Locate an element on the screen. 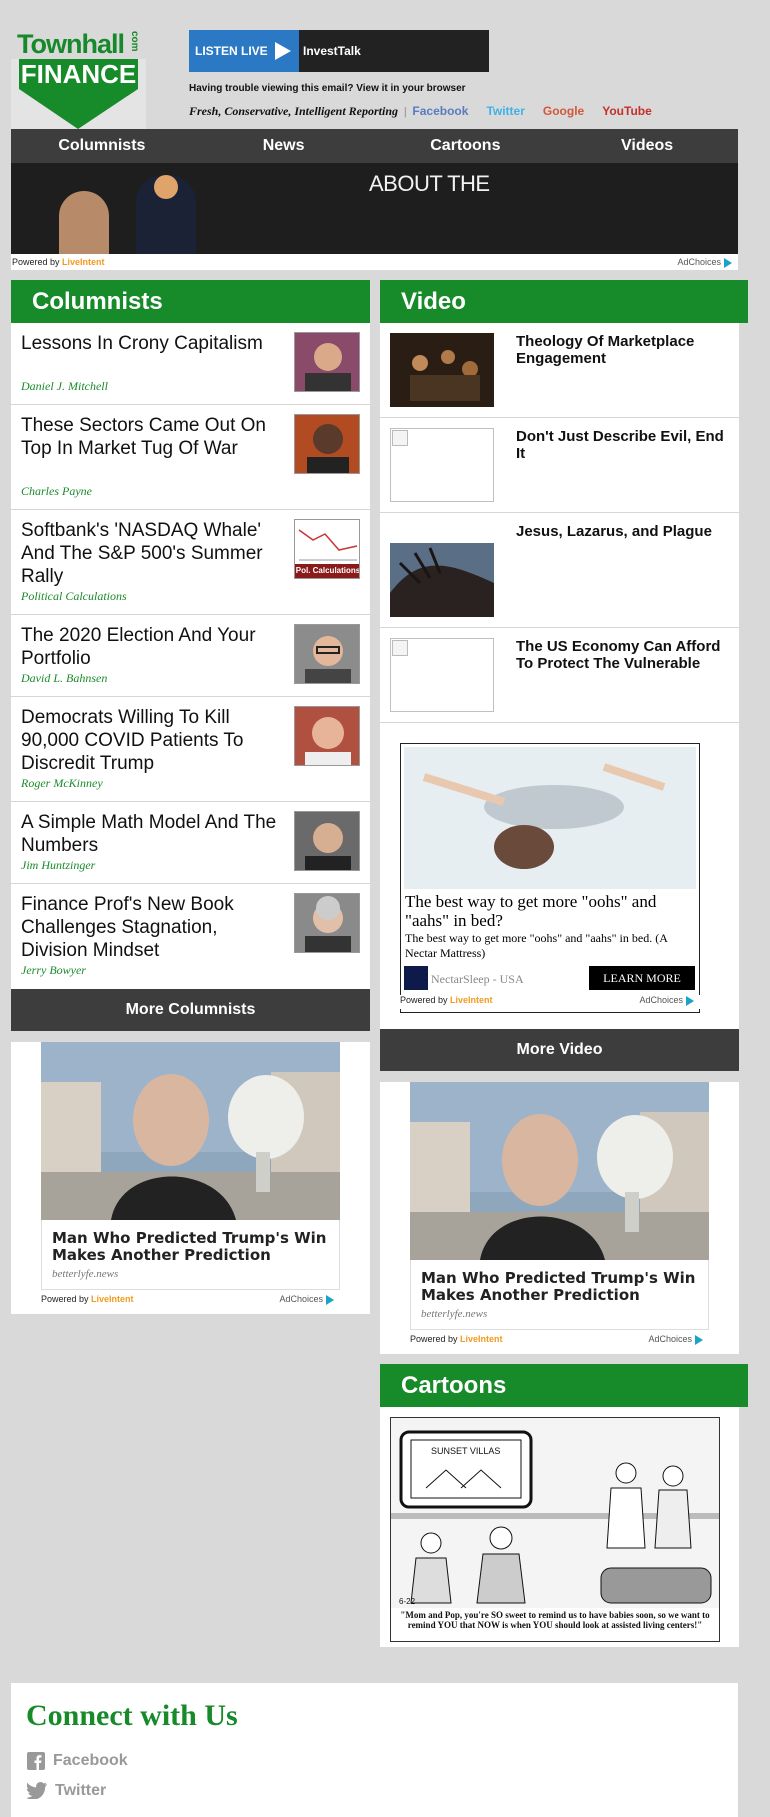 The width and height of the screenshot is (770, 1817). banner-ad: ABOUT THE is located at coordinates (374, 208).